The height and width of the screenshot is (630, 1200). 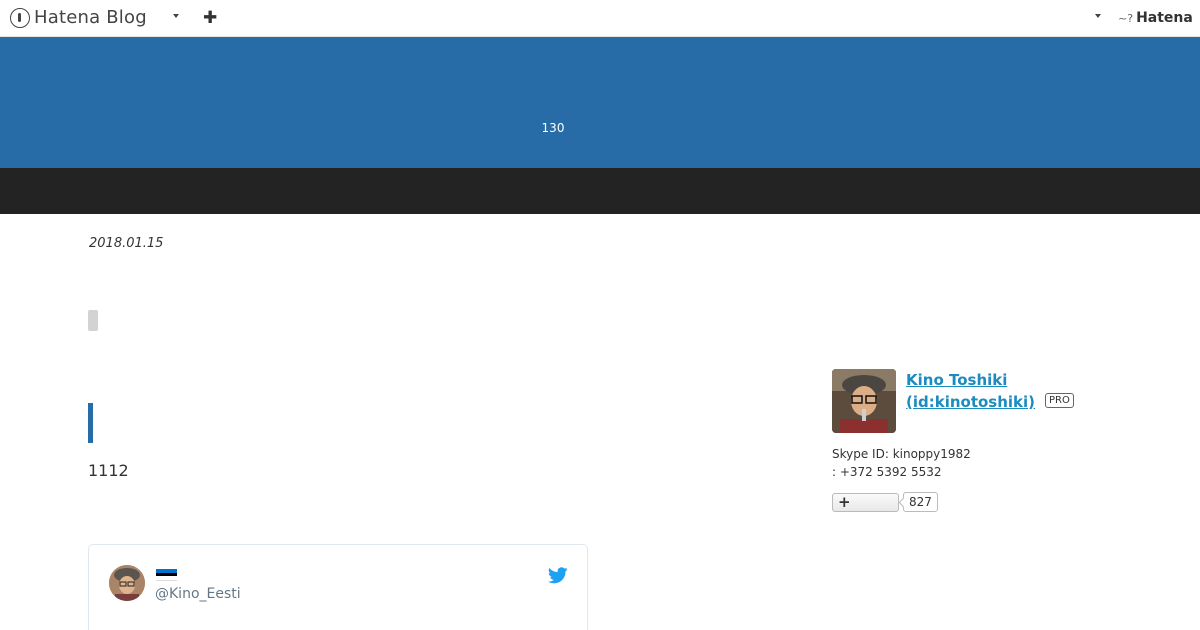 What do you see at coordinates (166, 575) in the screenshot?
I see `estonia-flag-icon` at bounding box center [166, 575].